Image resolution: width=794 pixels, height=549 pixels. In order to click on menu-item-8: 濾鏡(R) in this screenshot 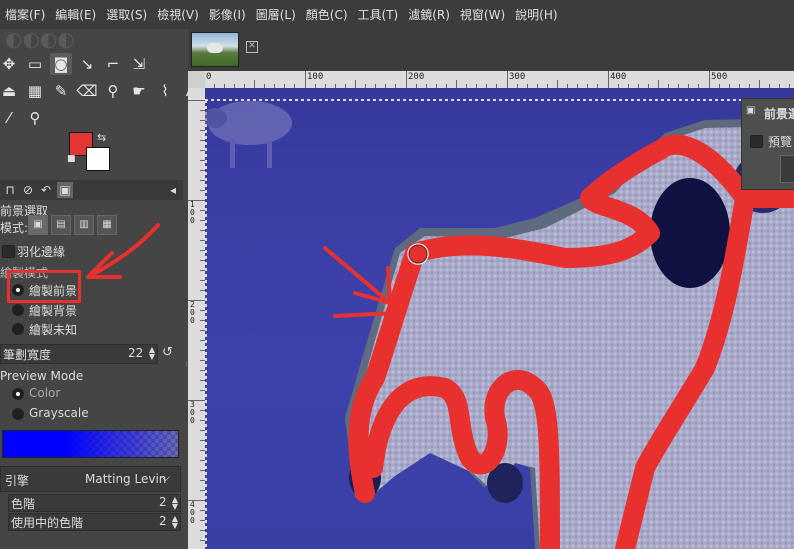, I will do `click(429, 14)`.